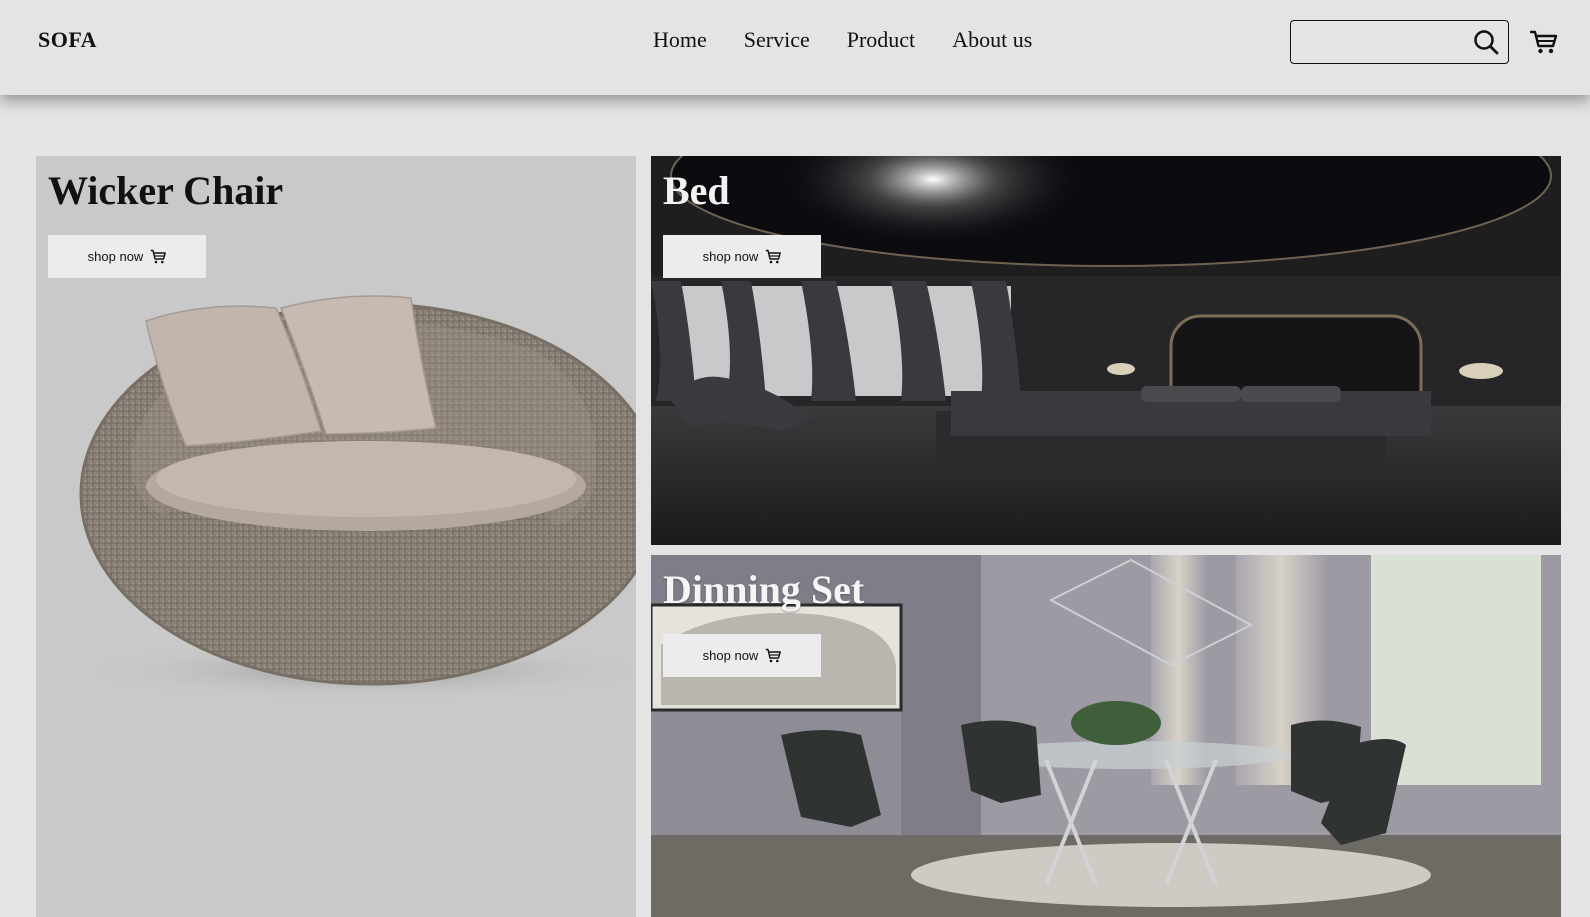 The image size is (1590, 917). I want to click on search-input, so click(1381, 42).